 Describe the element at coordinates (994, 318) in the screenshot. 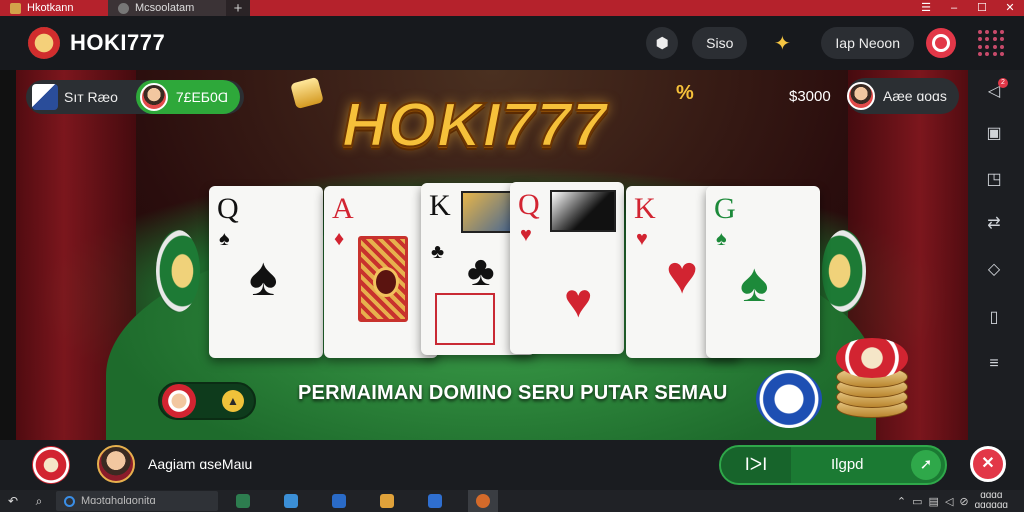

I see `book-icon: ▯` at that location.